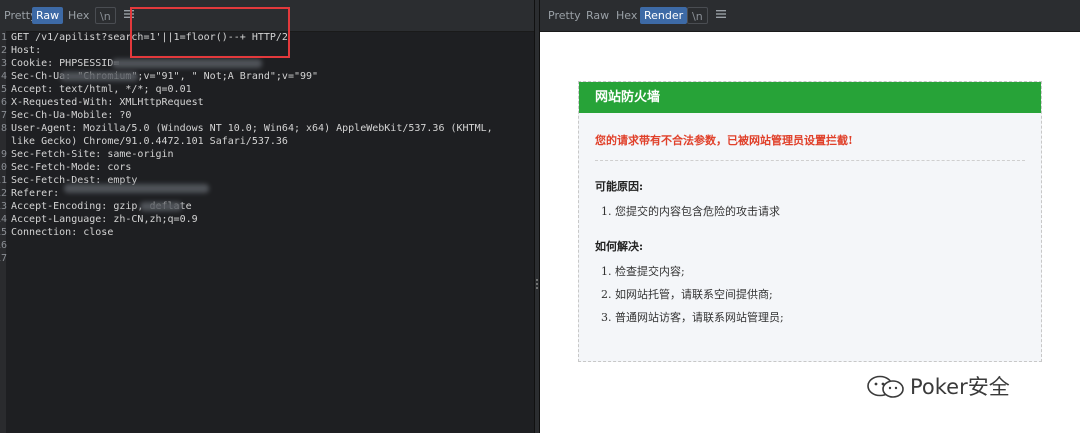  Describe the element at coordinates (3, 206) in the screenshot. I see `line-number: 13` at that location.